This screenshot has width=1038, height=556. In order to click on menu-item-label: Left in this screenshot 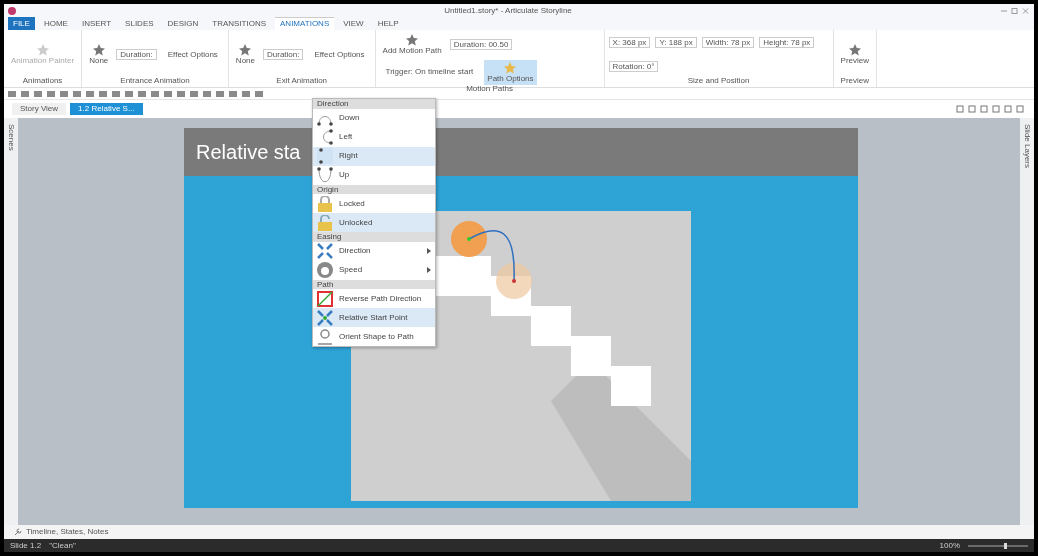, I will do `click(346, 137)`.